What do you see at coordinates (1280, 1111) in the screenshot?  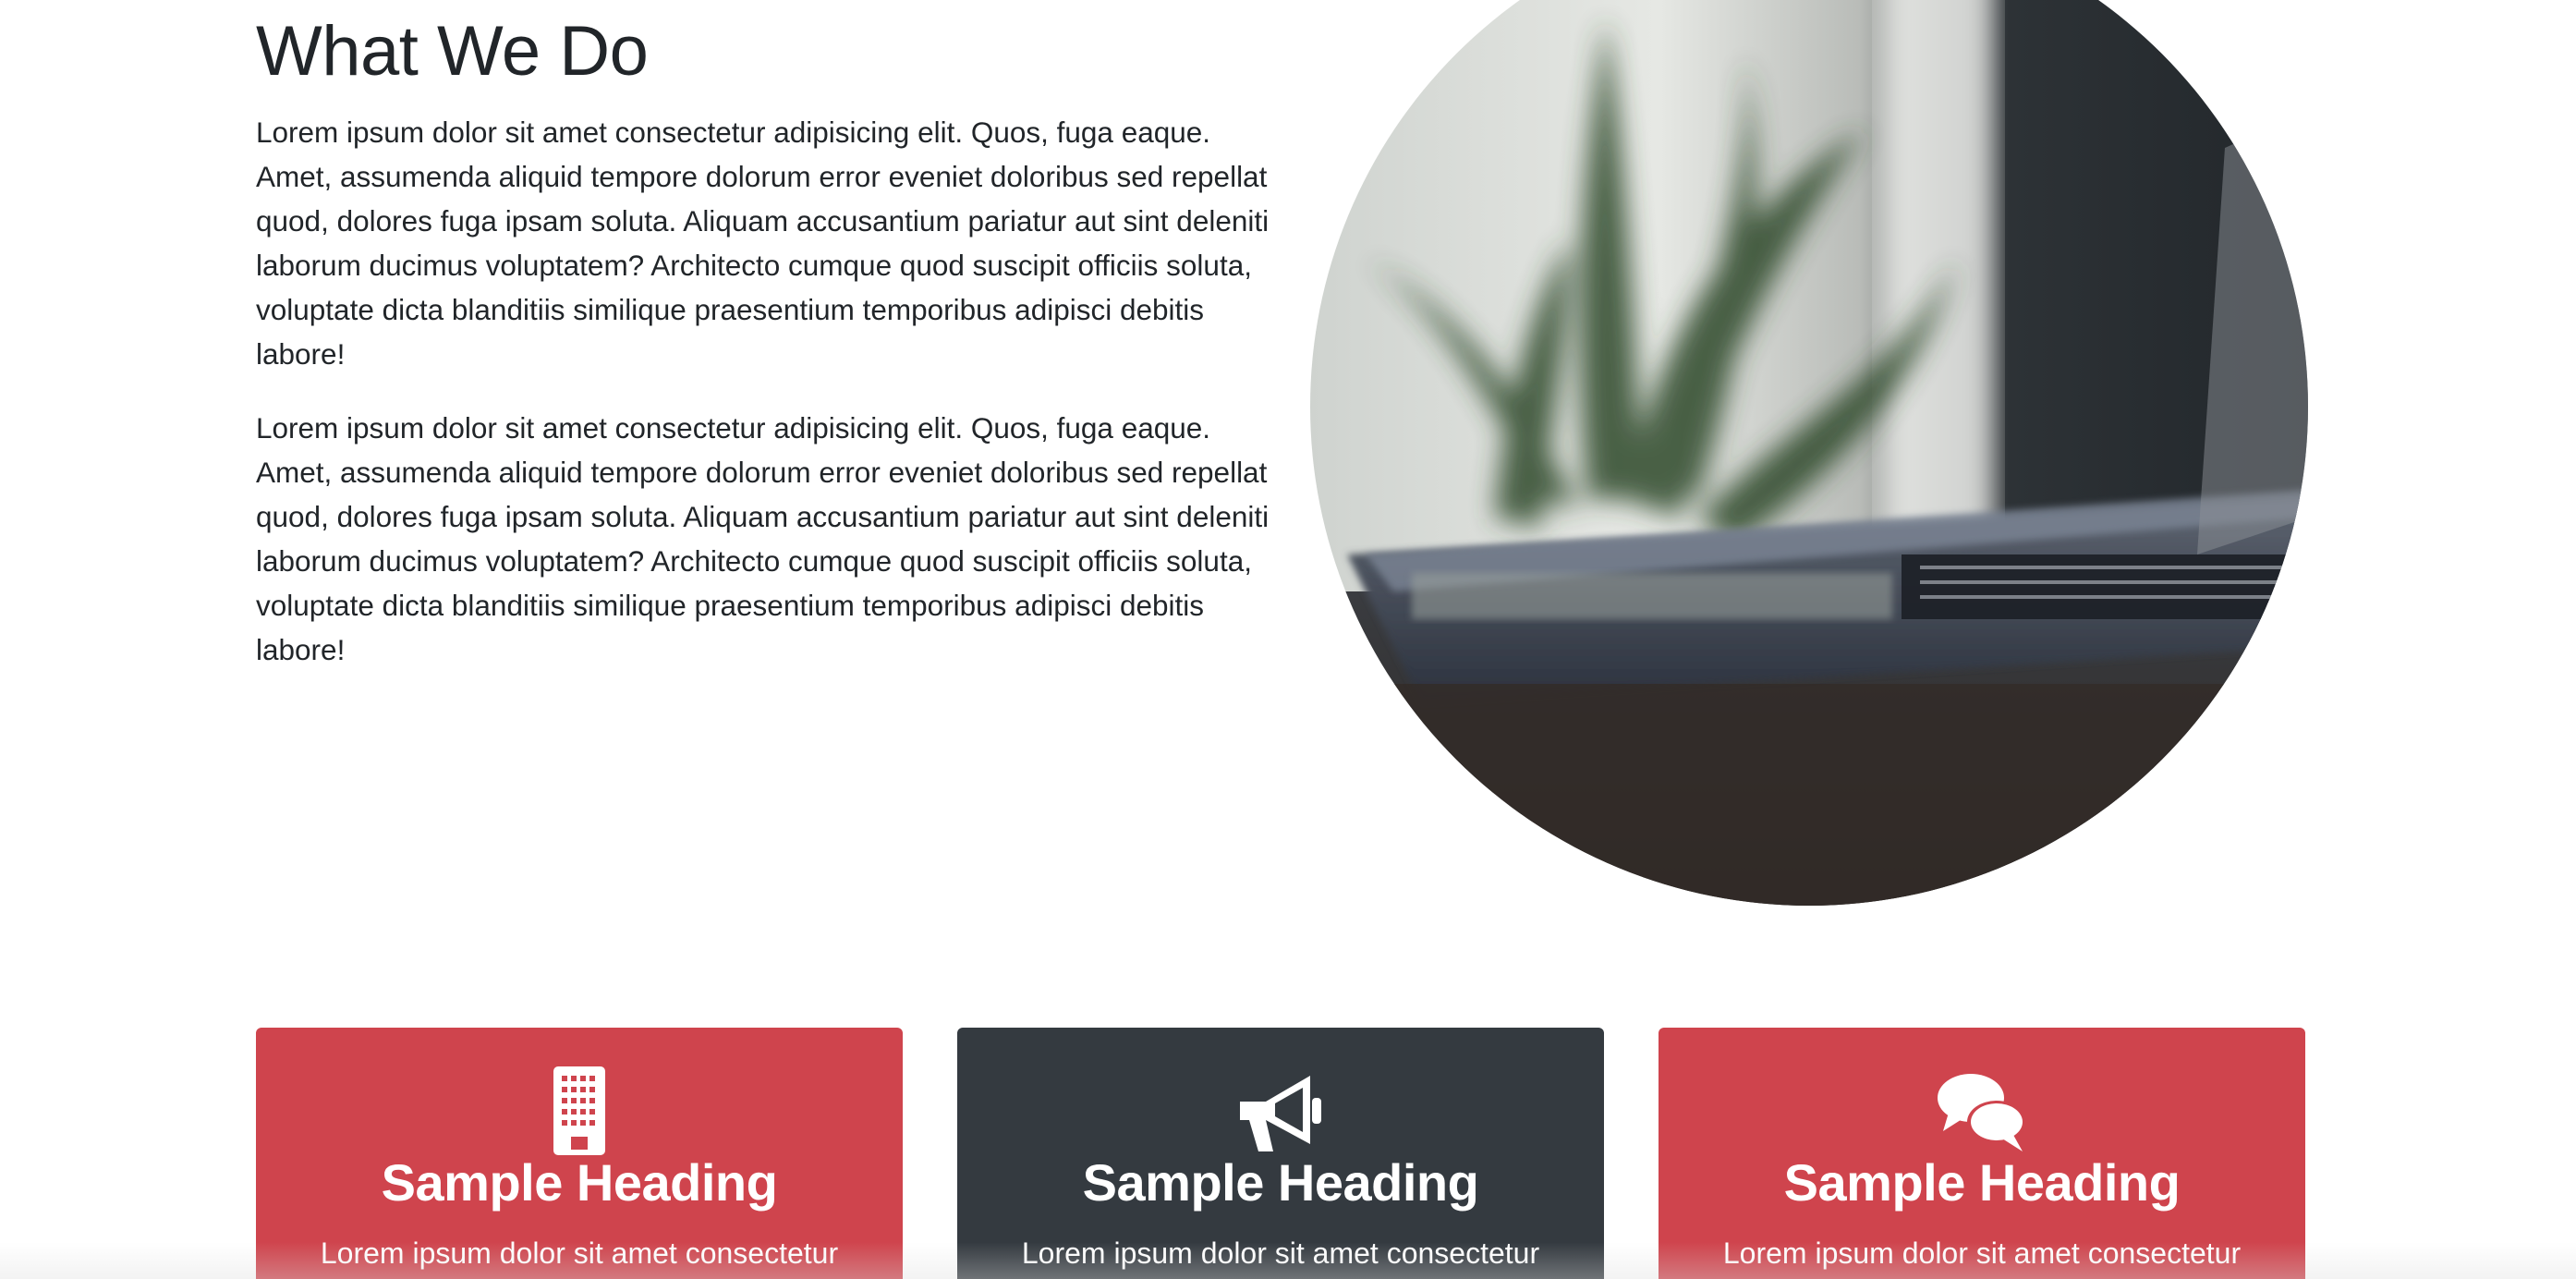 I see `bullhorn-icon` at bounding box center [1280, 1111].